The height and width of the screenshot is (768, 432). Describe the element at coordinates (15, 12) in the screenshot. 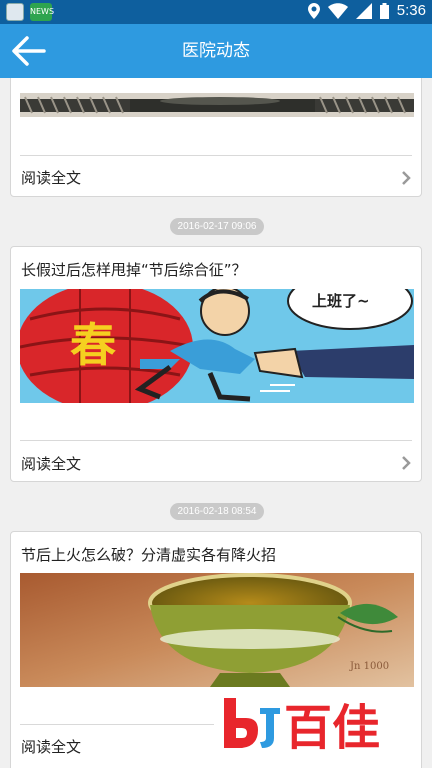

I see `app-notification-icon` at that location.